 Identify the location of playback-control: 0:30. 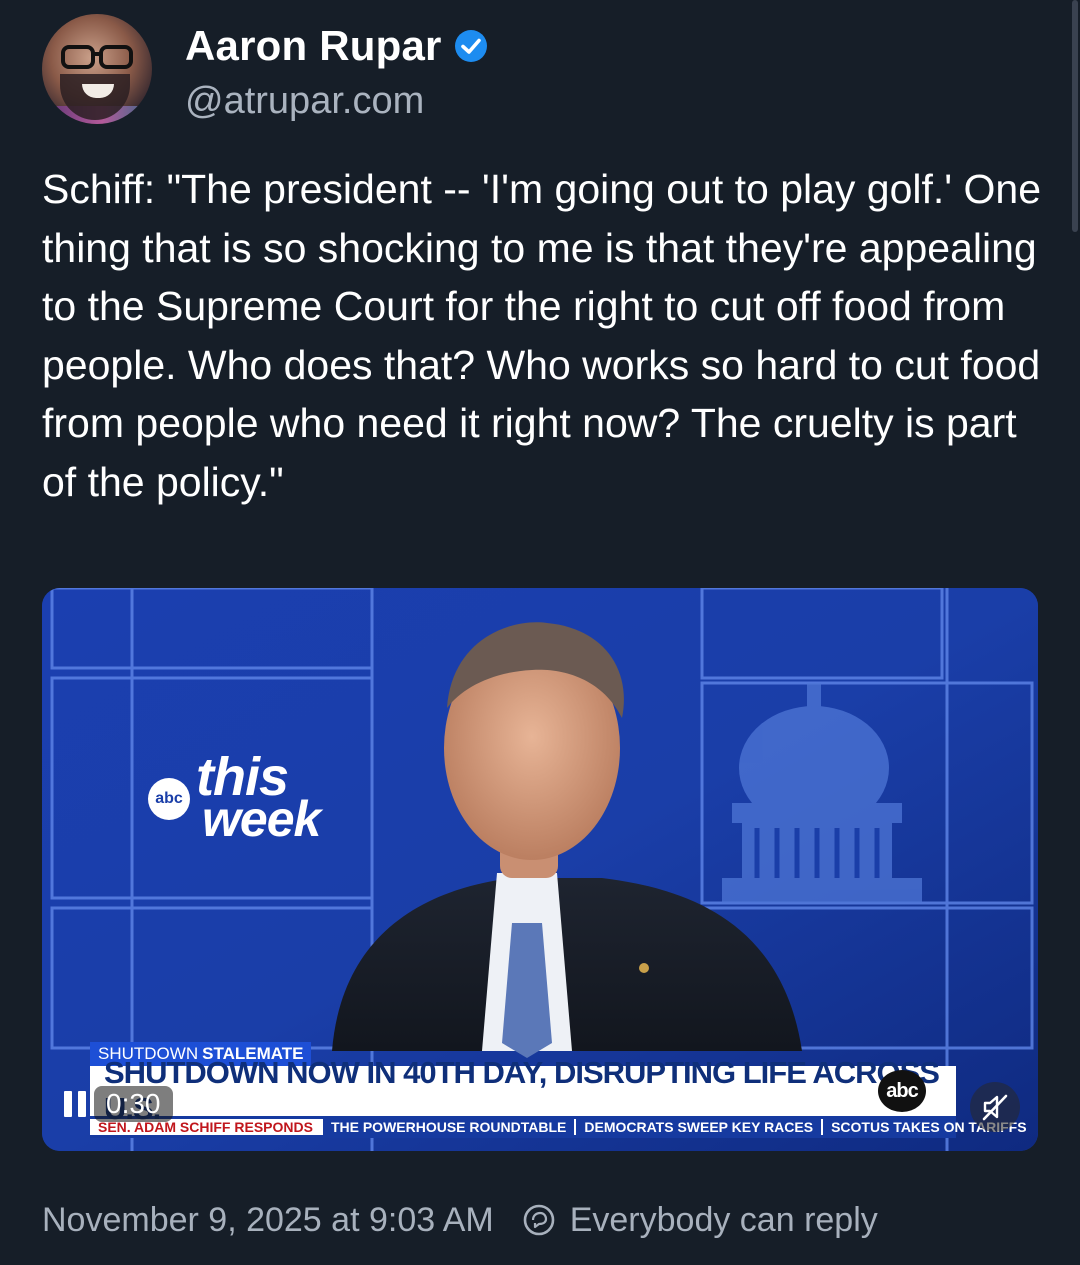
(118, 1104).